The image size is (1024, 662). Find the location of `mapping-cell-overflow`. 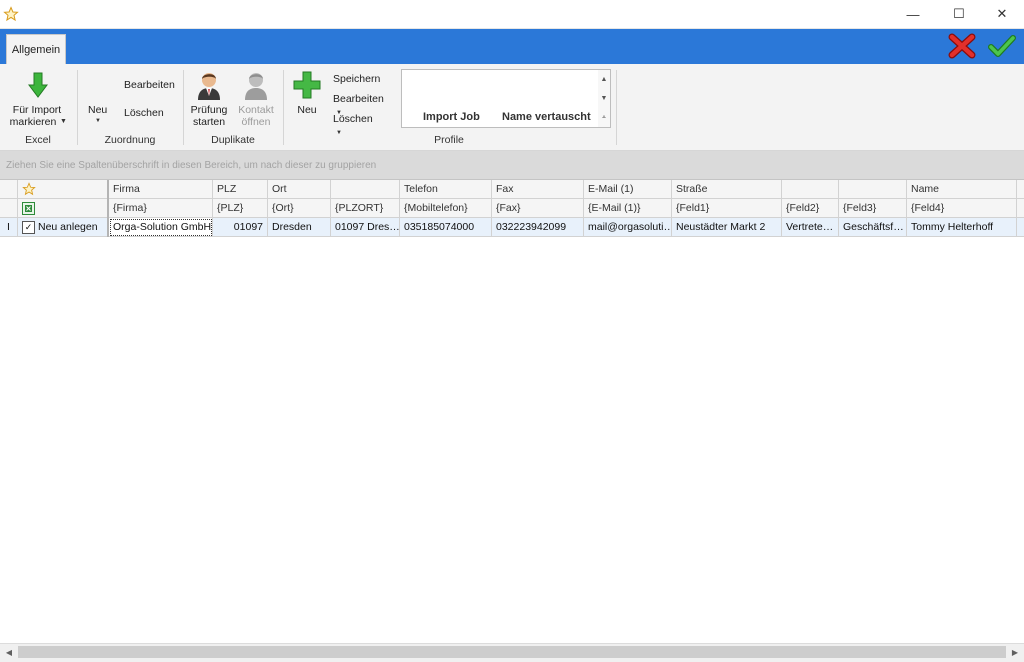

mapping-cell-overflow is located at coordinates (1020, 208).